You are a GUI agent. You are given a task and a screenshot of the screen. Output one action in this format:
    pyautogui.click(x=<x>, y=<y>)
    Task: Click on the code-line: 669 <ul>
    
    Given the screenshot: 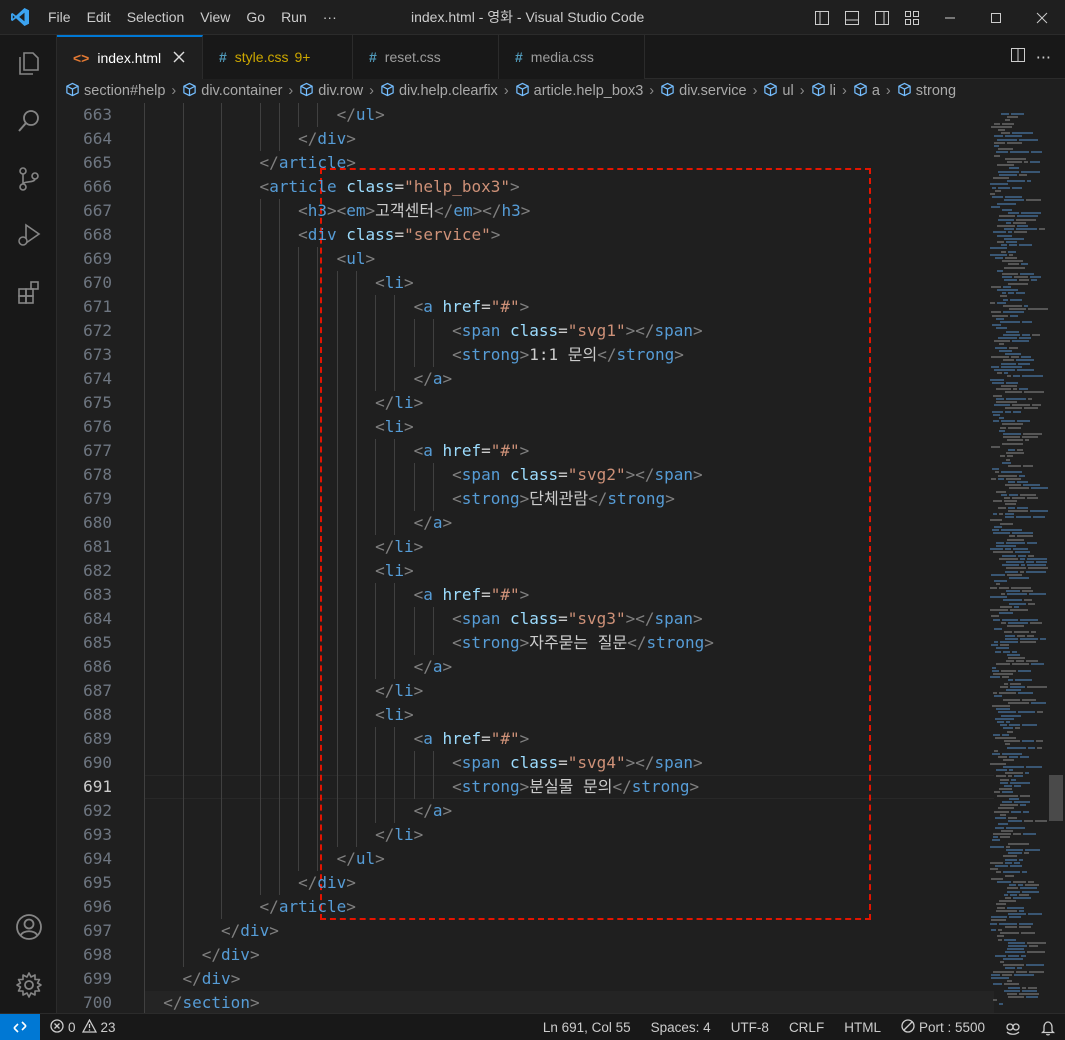 What is the action you would take?
    pyautogui.click(x=497, y=259)
    